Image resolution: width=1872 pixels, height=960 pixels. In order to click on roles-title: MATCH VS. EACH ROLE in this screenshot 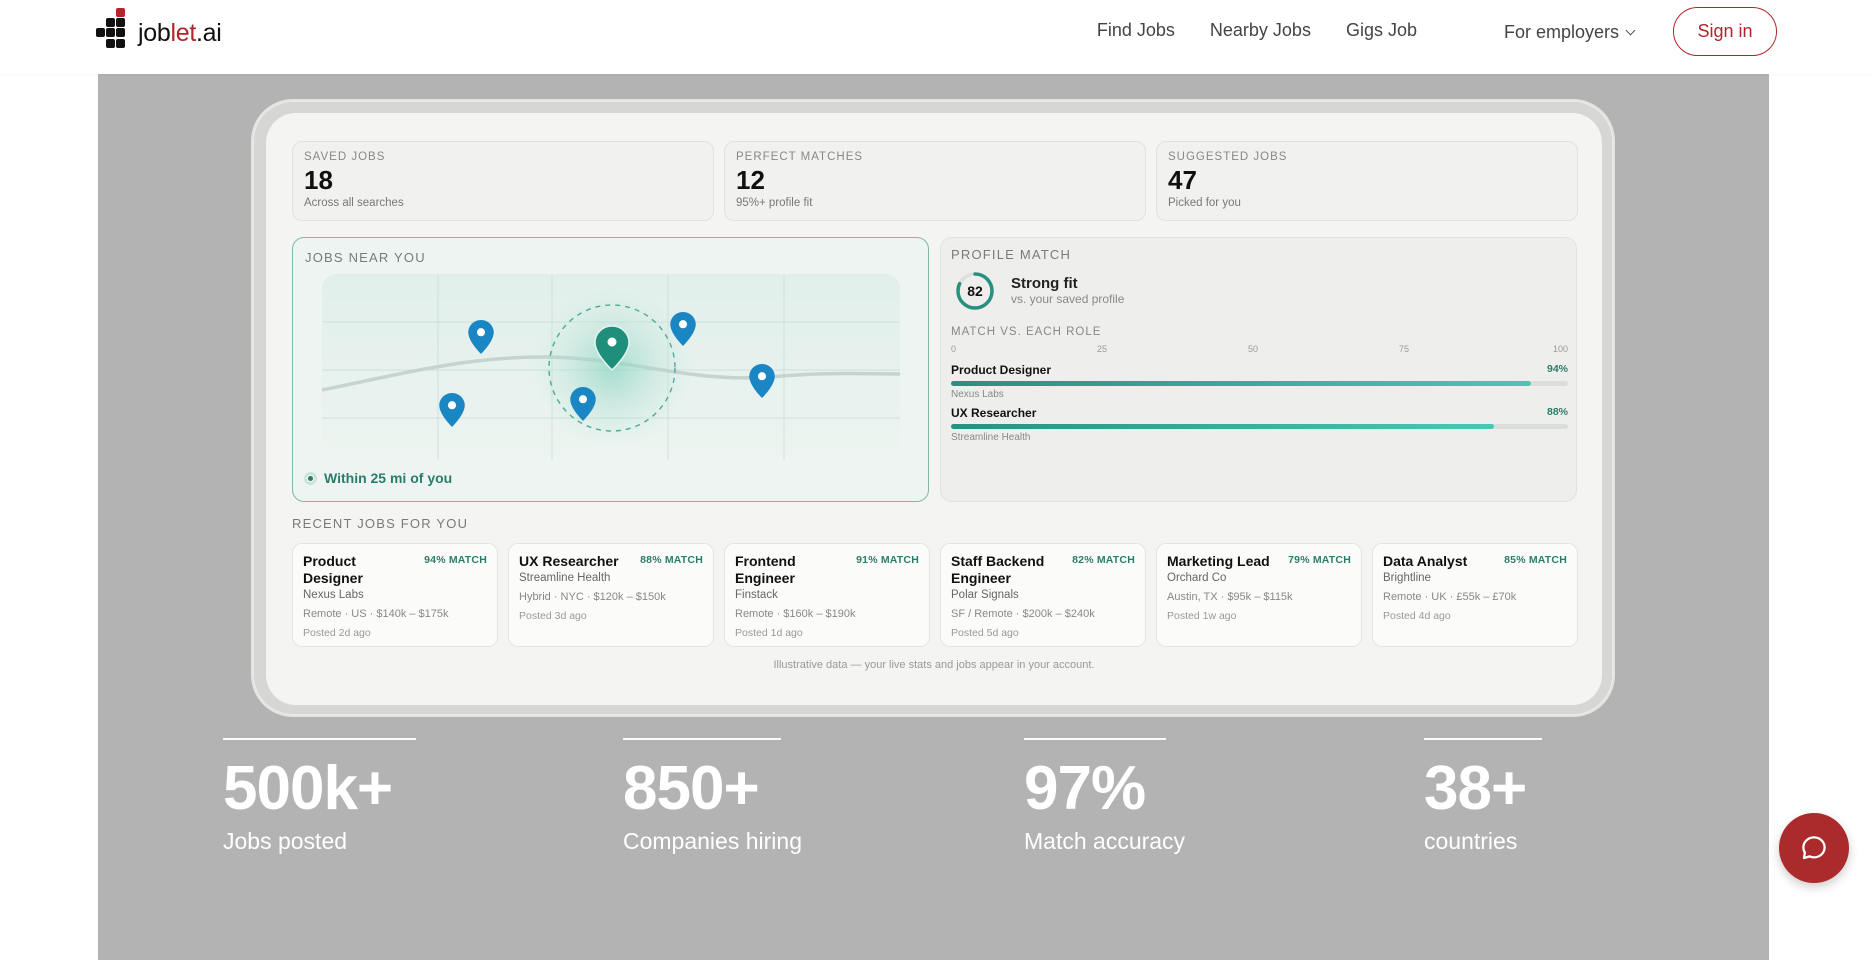, I will do `click(1026, 332)`.